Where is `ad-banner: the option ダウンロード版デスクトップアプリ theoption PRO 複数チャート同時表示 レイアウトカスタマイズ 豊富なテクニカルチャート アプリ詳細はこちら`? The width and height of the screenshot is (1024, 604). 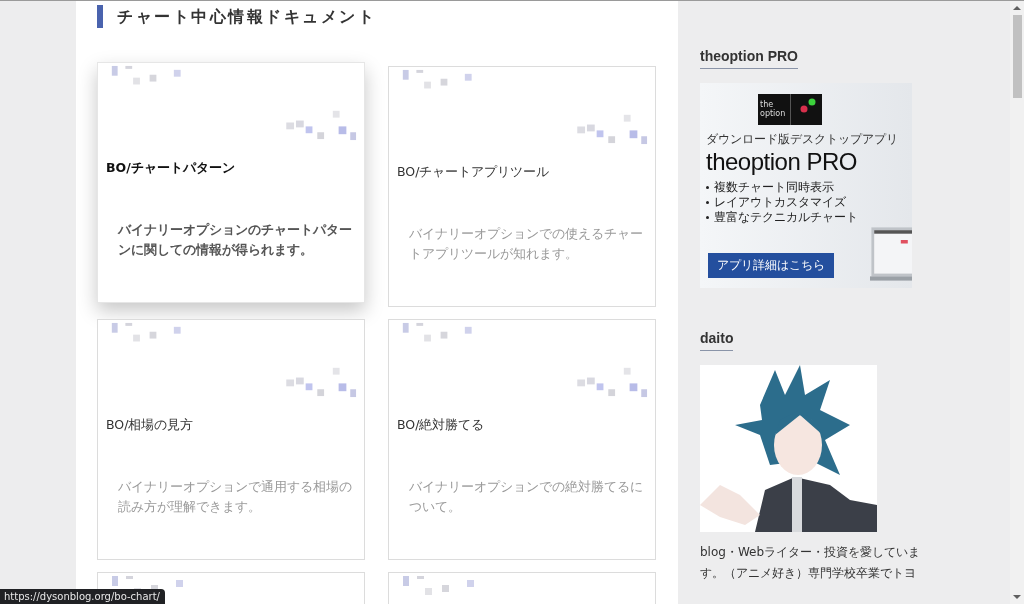
ad-banner: the option ダウンロード版デスクトップアプリ theoption PRO 複数チャート同時表示 レイアウトカスタマイズ 豊富なテクニカルチャート アプリ詳細はこちら is located at coordinates (806, 185).